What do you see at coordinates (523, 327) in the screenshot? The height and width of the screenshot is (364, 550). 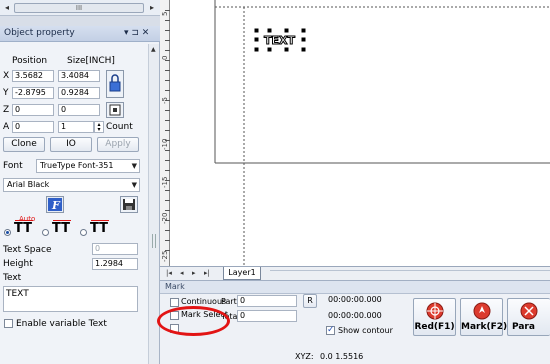 I see `param-label: Para` at bounding box center [523, 327].